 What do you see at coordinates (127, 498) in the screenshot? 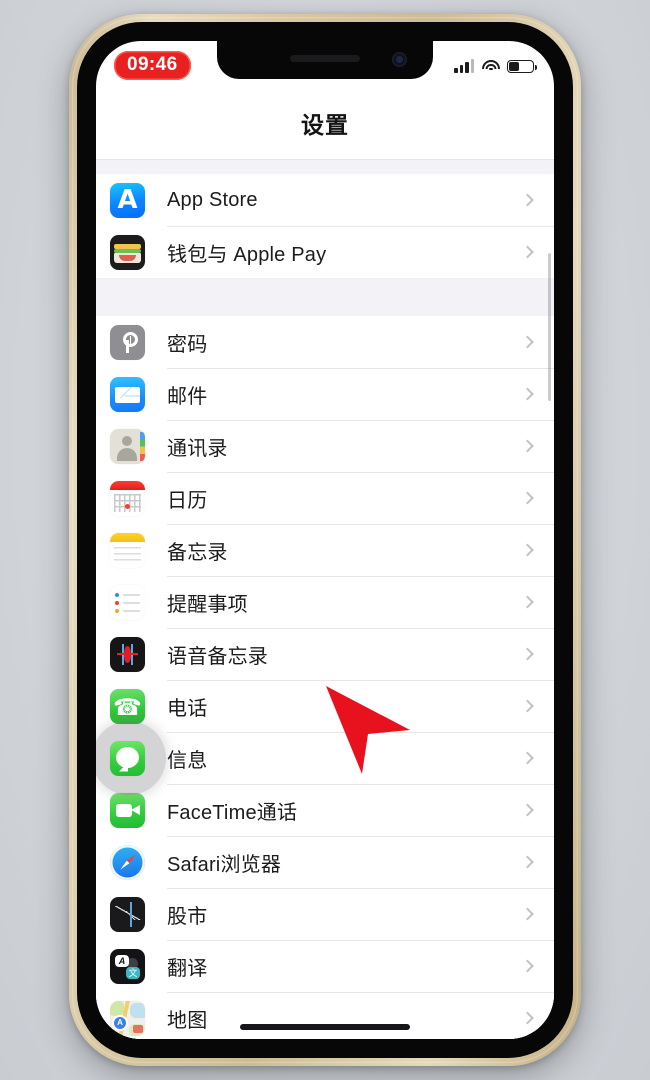
I see `calendar-icon` at bounding box center [127, 498].